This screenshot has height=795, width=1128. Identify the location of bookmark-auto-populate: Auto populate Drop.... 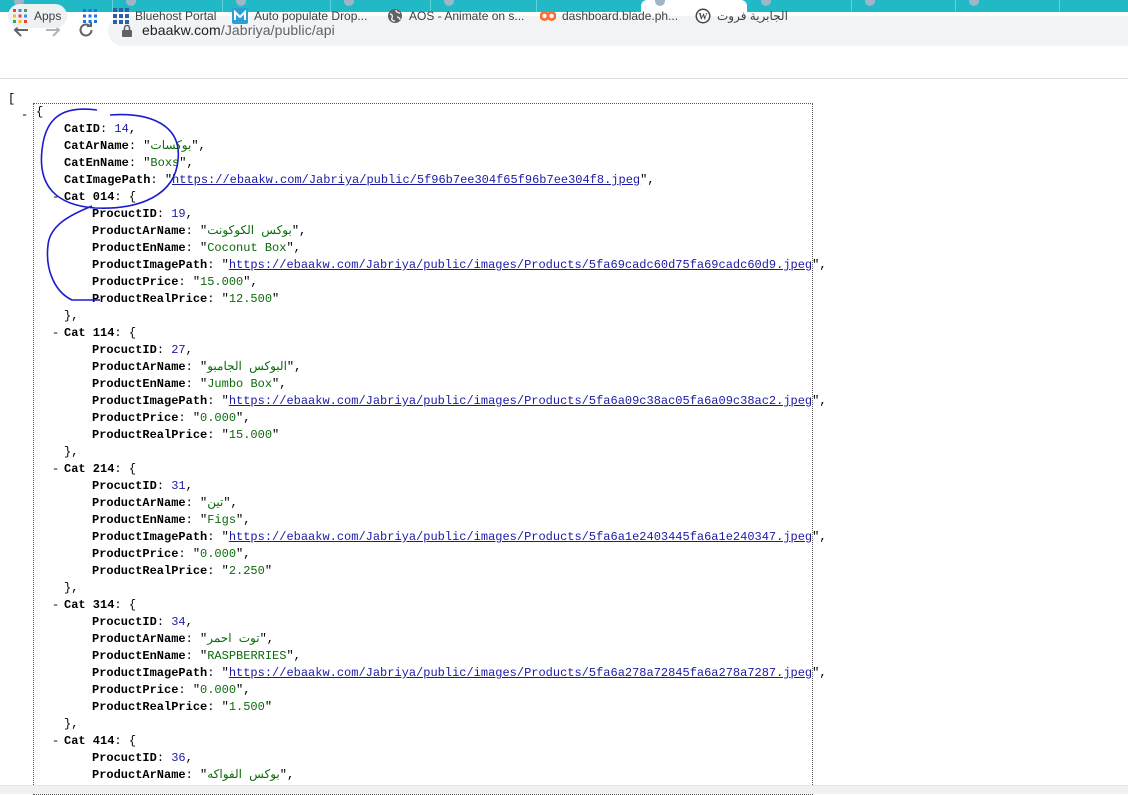
(299, 16).